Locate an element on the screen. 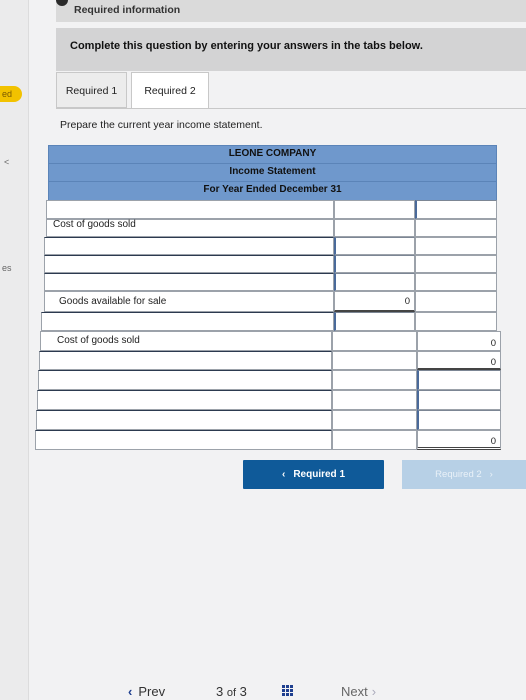 This screenshot has height=700, width=526. row-amount-value: $ is located at coordinates (382, 440).